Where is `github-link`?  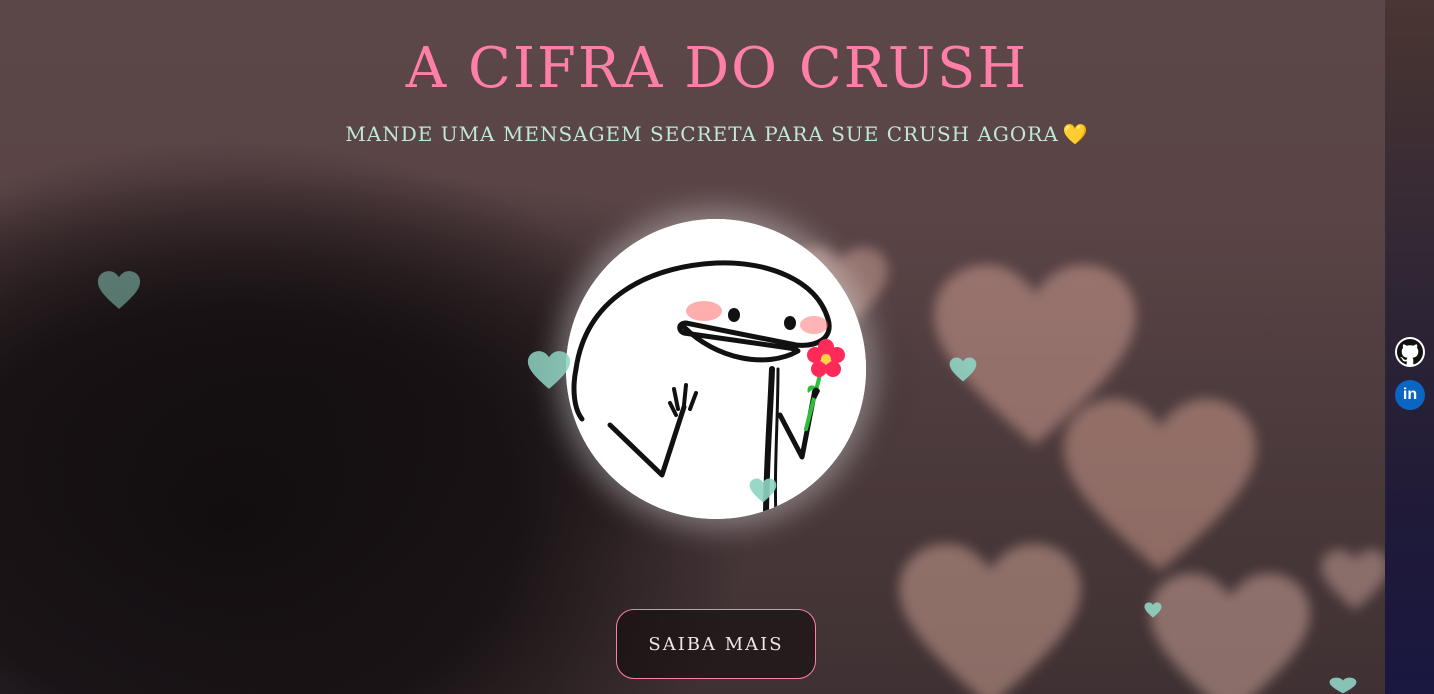 github-link is located at coordinates (1410, 352).